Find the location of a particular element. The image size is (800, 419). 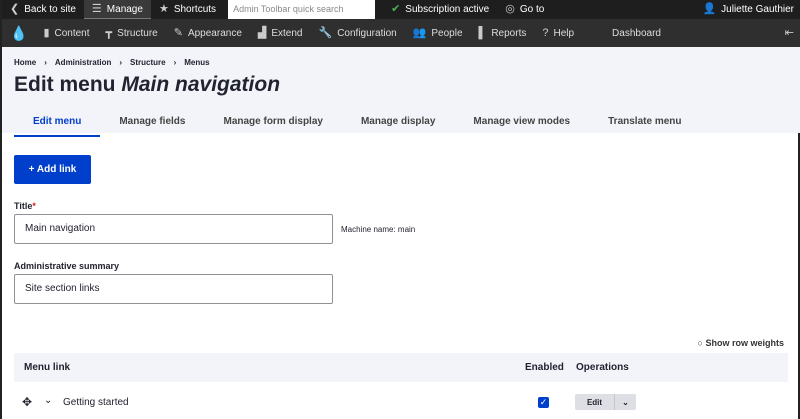

star-icon: ★ is located at coordinates (163, 9).